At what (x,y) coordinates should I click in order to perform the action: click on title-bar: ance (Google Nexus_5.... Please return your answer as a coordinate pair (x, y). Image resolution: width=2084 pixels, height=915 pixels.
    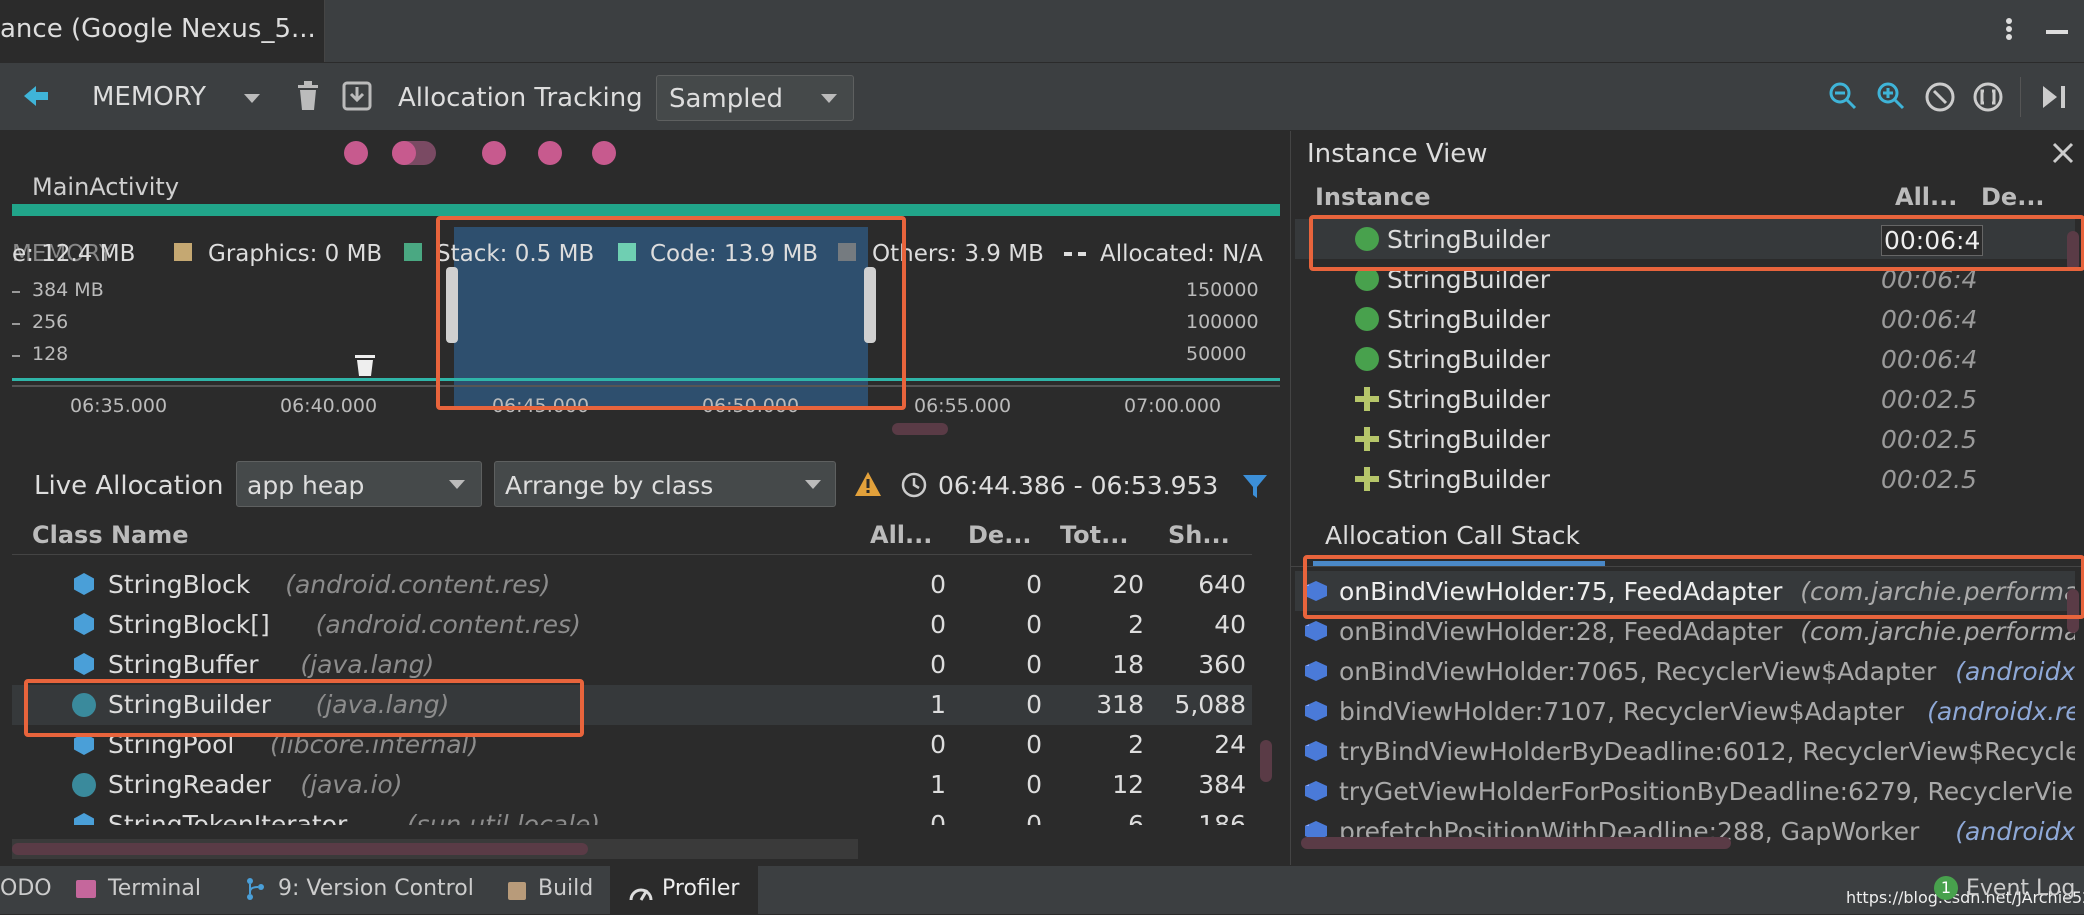
    Looking at the image, I should click on (1042, 31).